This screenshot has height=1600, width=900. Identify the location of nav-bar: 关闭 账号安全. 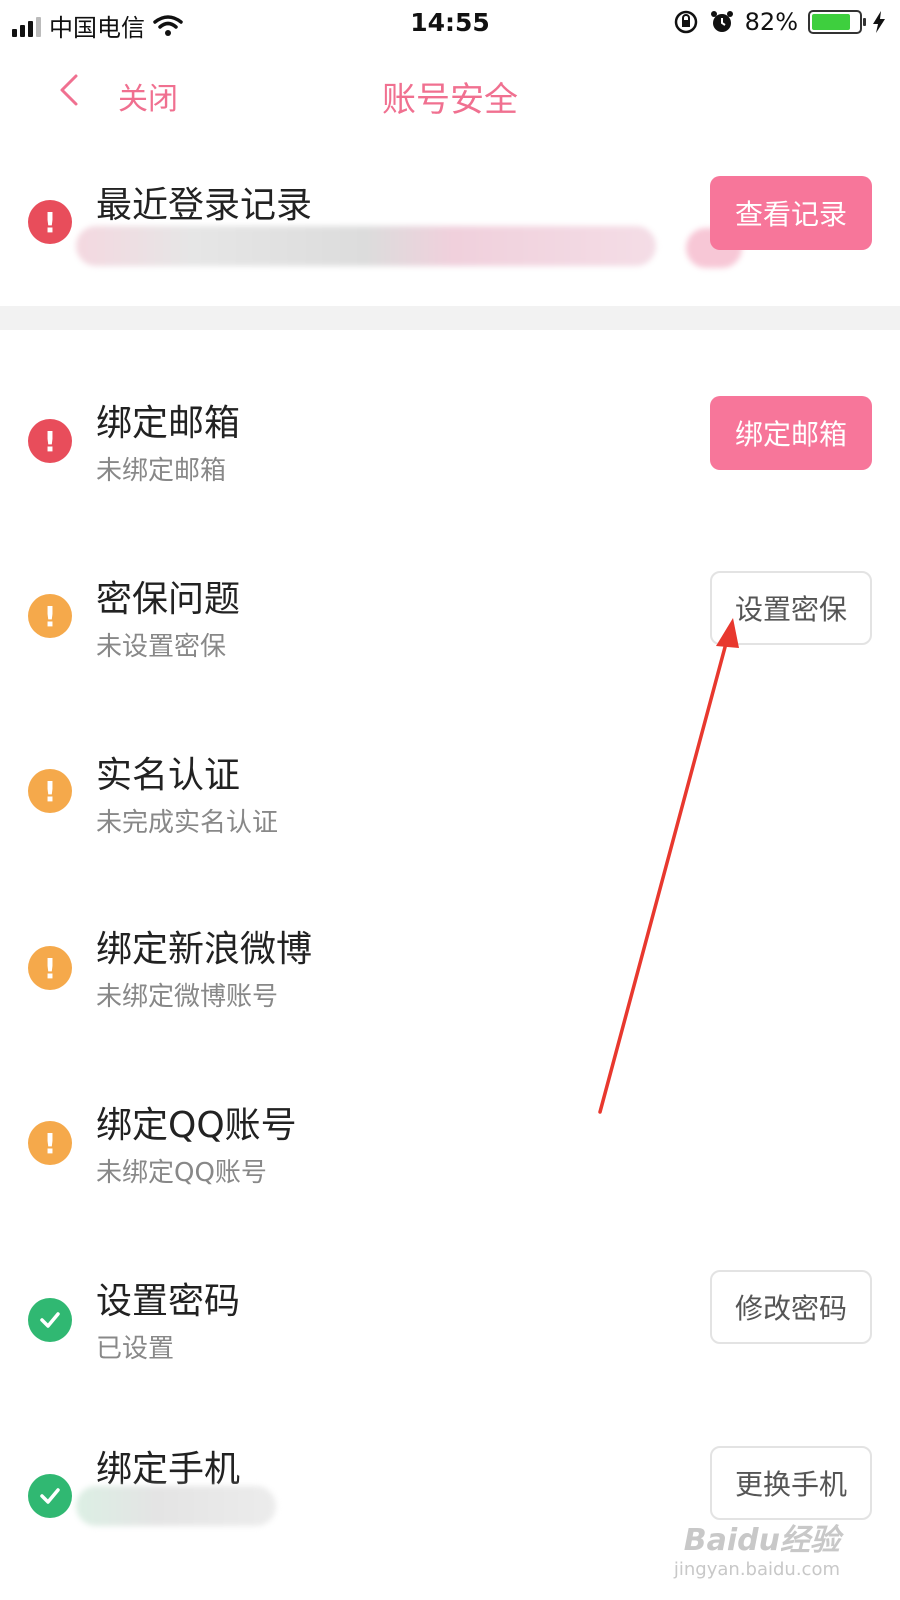
(450, 92).